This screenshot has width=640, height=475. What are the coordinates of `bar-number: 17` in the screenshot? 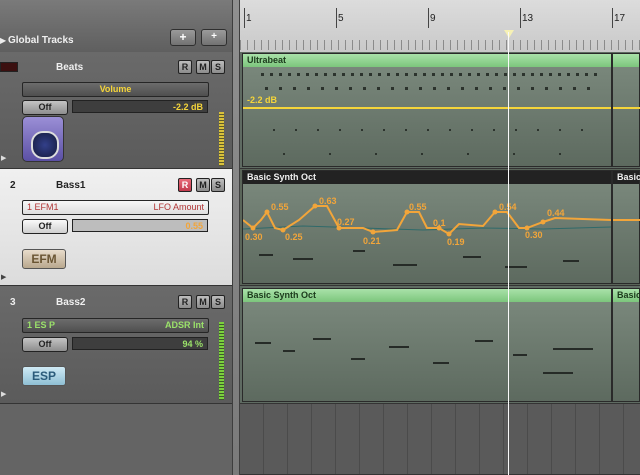 It's located at (620, 18).